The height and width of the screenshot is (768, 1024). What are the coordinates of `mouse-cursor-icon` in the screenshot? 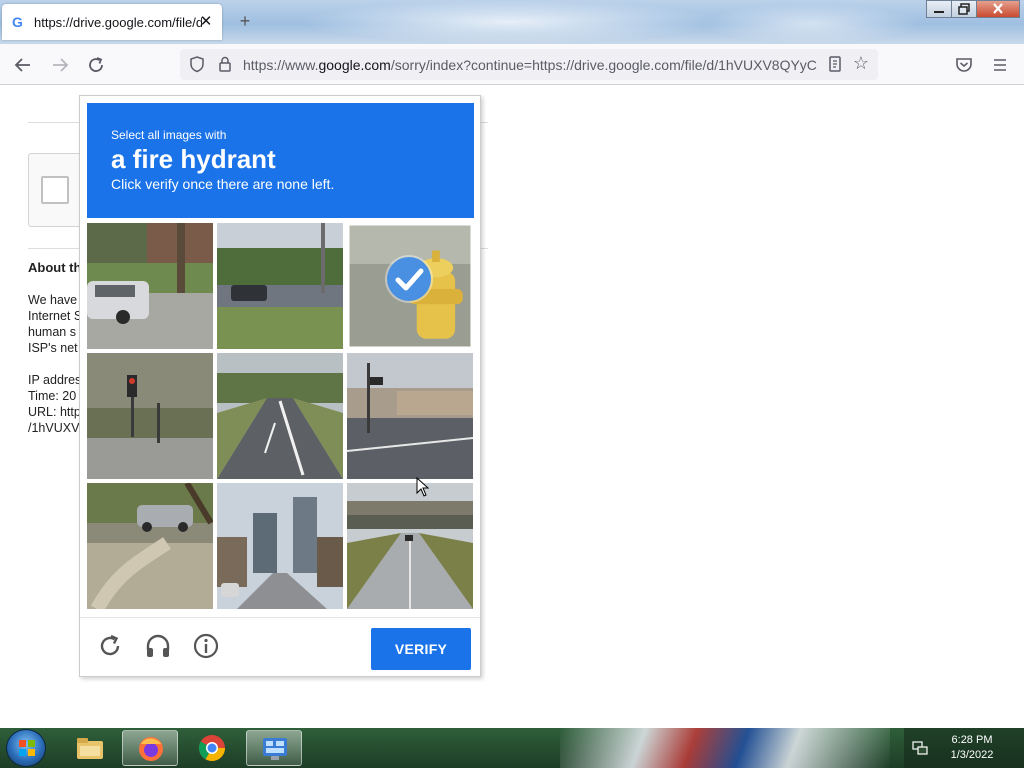 It's located at (423, 487).